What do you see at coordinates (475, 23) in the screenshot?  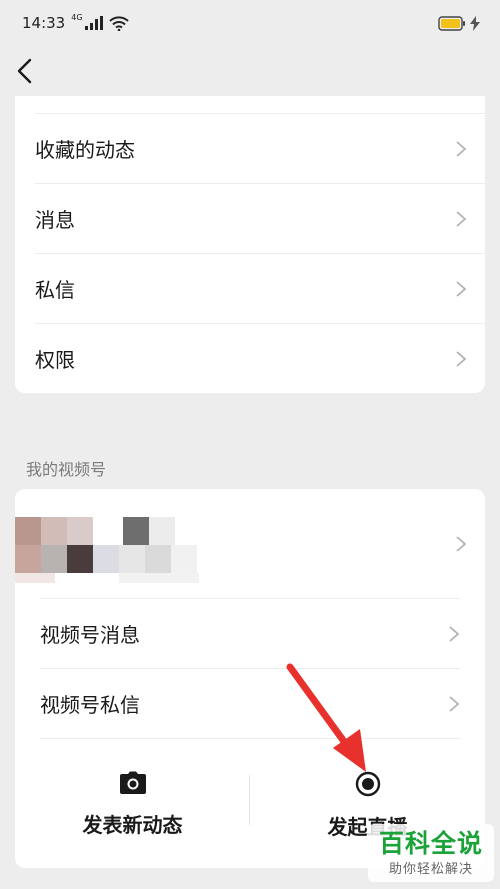 I see `charging-icon` at bounding box center [475, 23].